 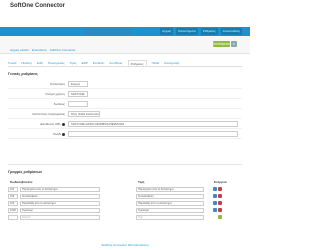 I want to click on order-status-select: Όλες (Κάθε Κατάσταση), so click(x=84, y=114).